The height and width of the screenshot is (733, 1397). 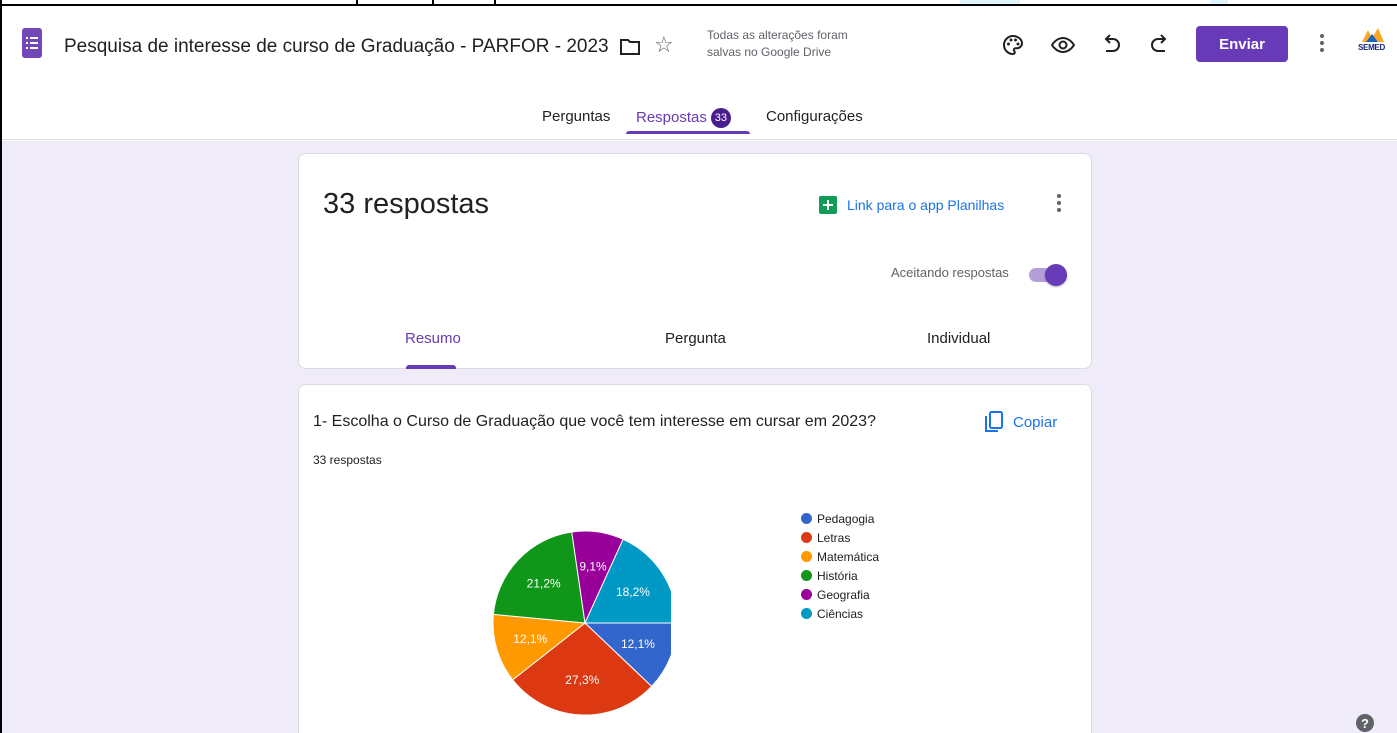 I want to click on legend-item-ciências: Ciências, so click(x=840, y=613).